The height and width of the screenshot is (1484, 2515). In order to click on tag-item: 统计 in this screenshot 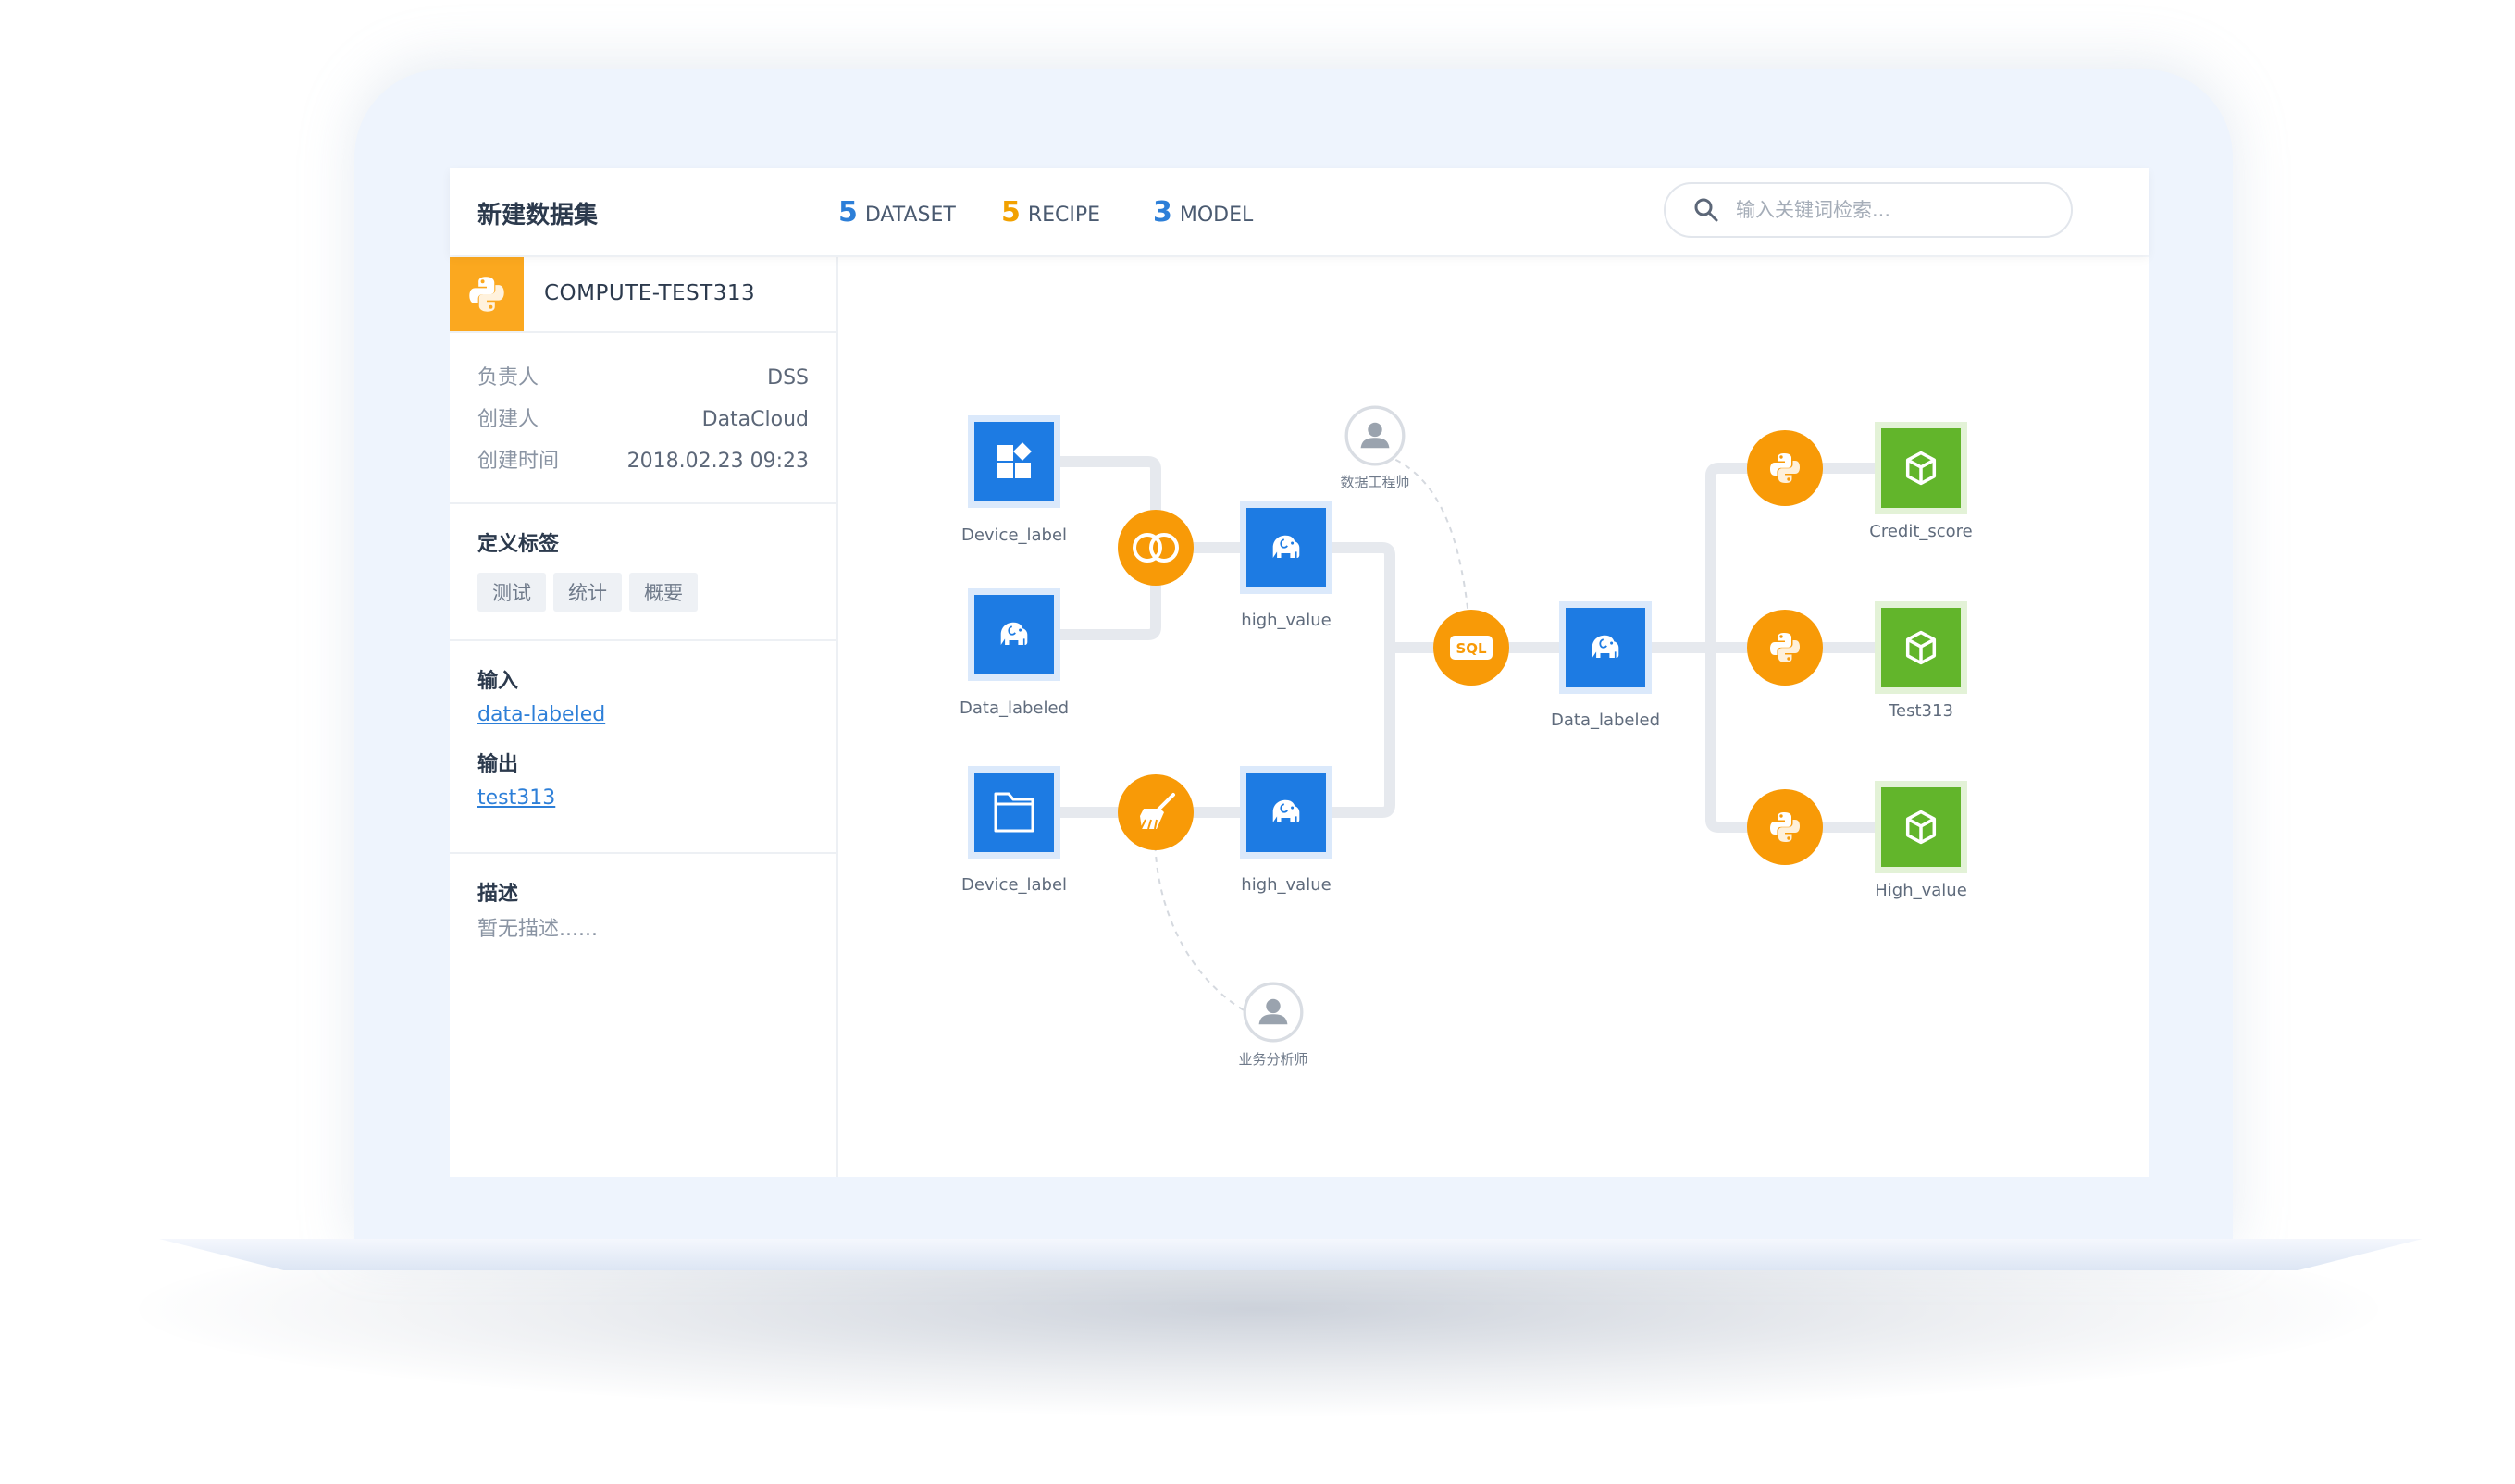, I will do `click(587, 593)`.